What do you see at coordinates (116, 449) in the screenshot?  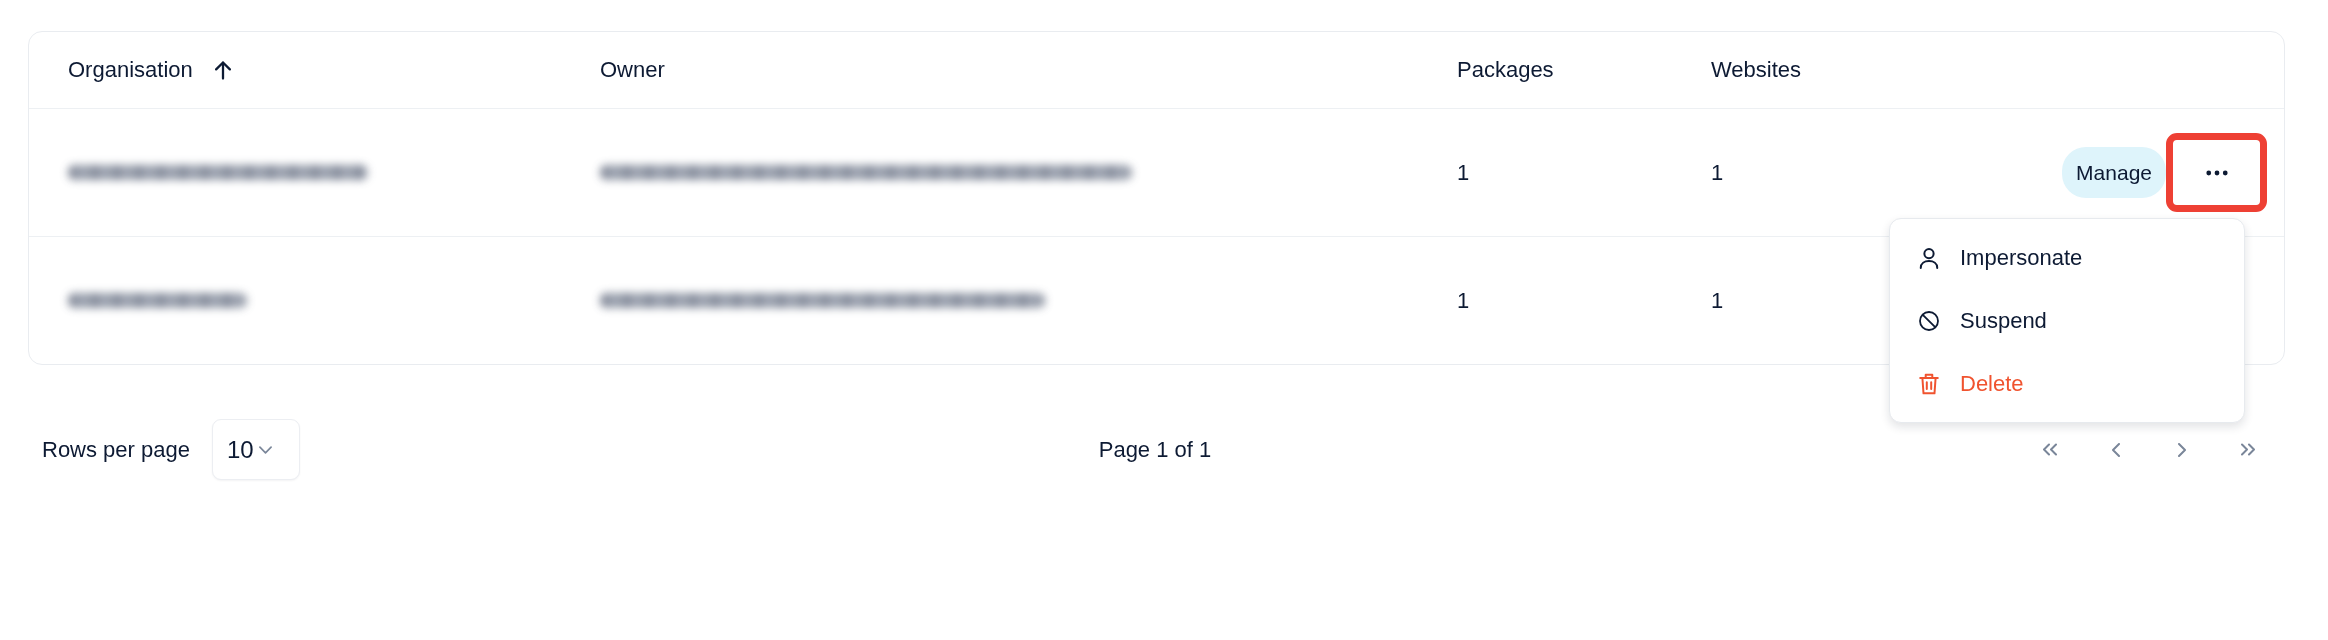 I see `rows-per-page-label: Rows per page` at bounding box center [116, 449].